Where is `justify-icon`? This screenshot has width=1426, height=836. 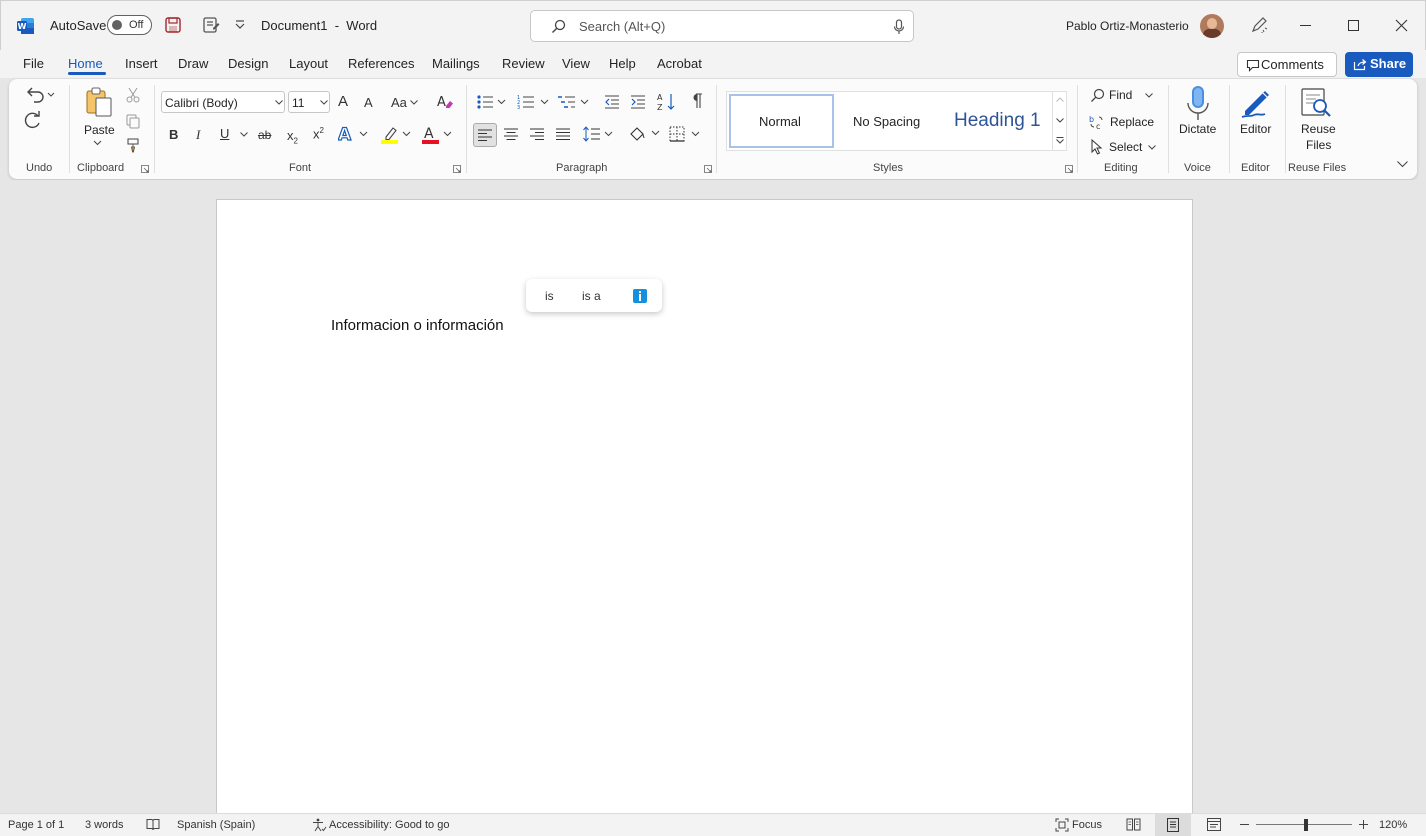
justify-icon is located at coordinates (563, 134).